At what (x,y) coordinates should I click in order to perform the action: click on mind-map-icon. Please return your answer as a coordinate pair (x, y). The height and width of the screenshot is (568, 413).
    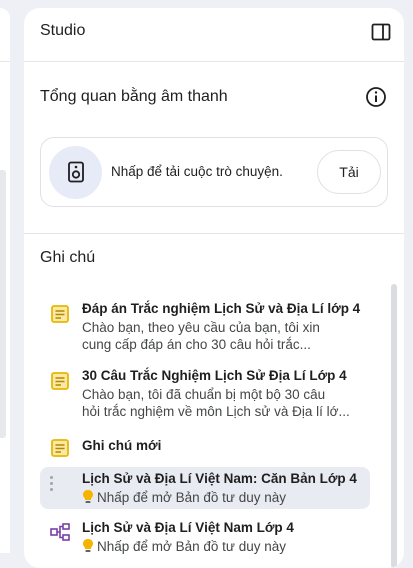
    Looking at the image, I should click on (60, 532).